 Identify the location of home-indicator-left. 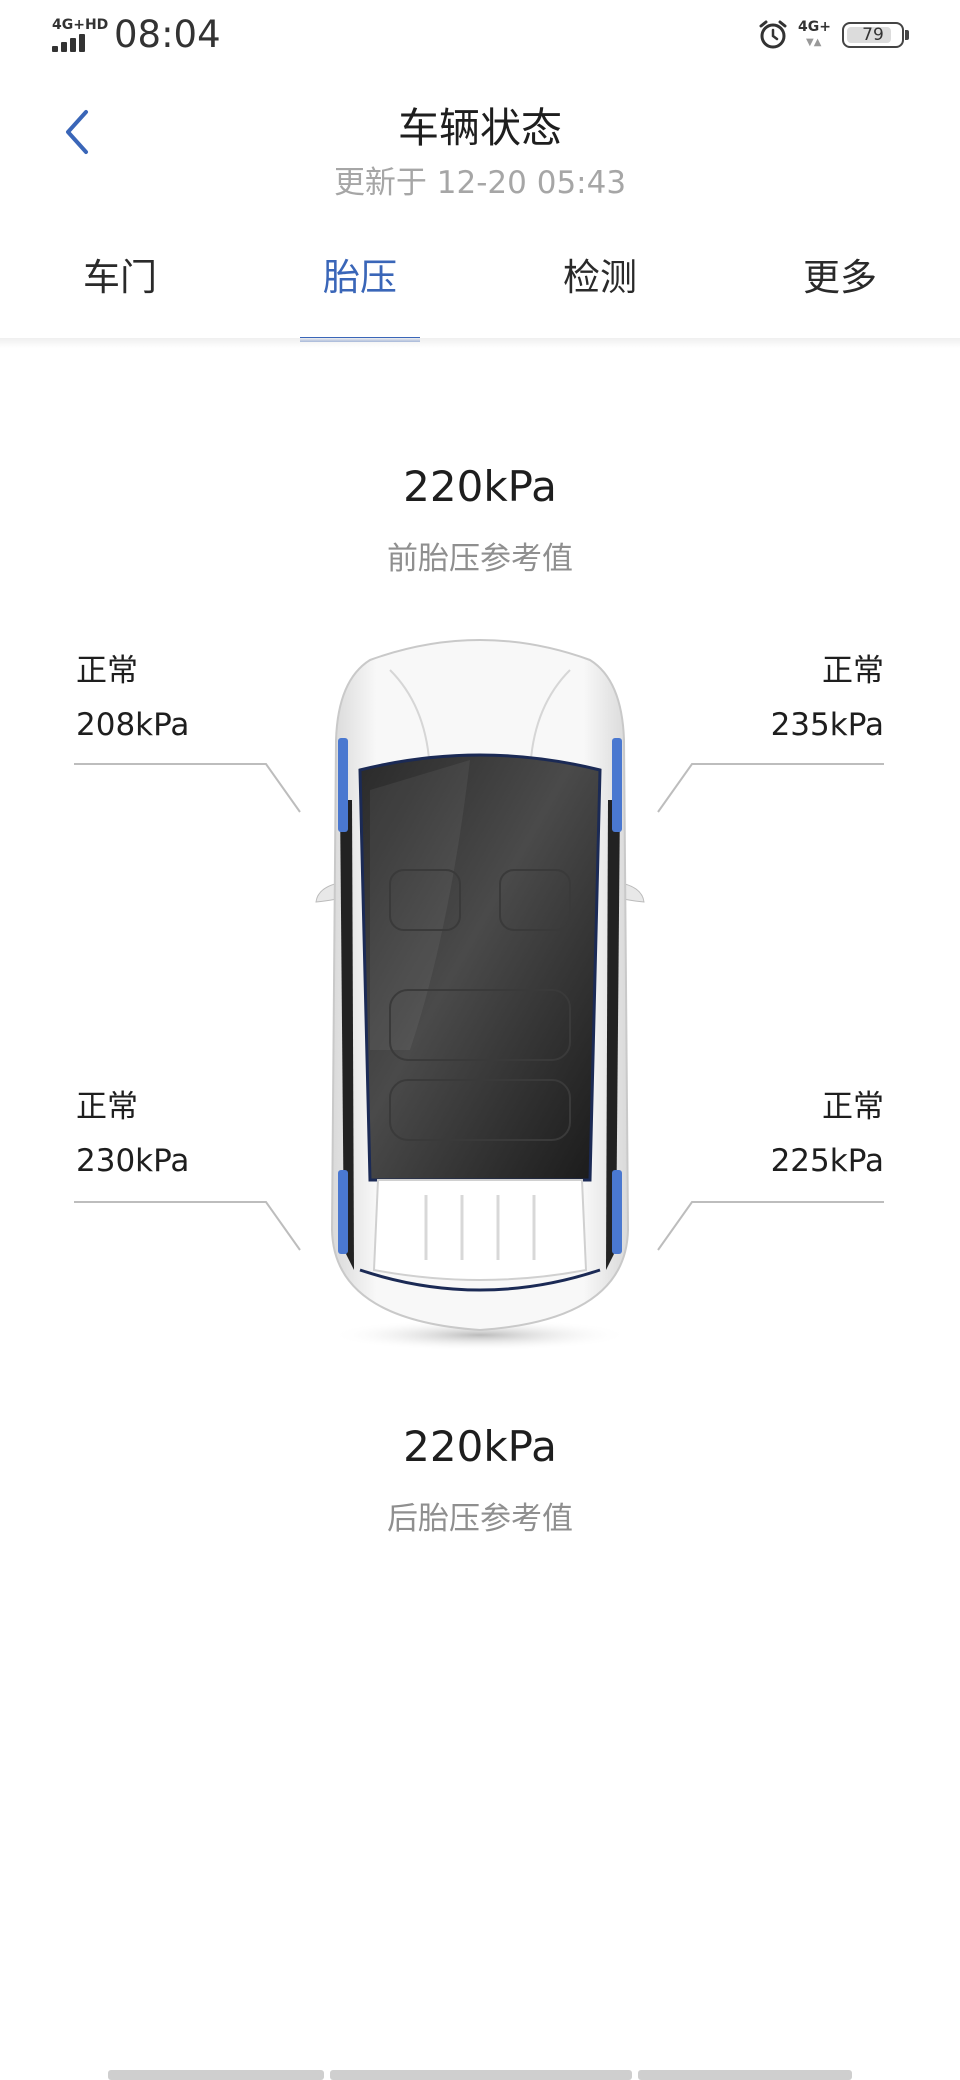
(216, 2075).